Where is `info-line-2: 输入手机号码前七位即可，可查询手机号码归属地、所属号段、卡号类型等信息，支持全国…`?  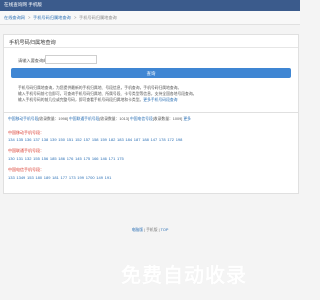 info-line-2: 输入手机号码前七位即可，可查询手机号码归属地、所属号段、卡号类型等信息，支持全国… is located at coordinates (107, 94).